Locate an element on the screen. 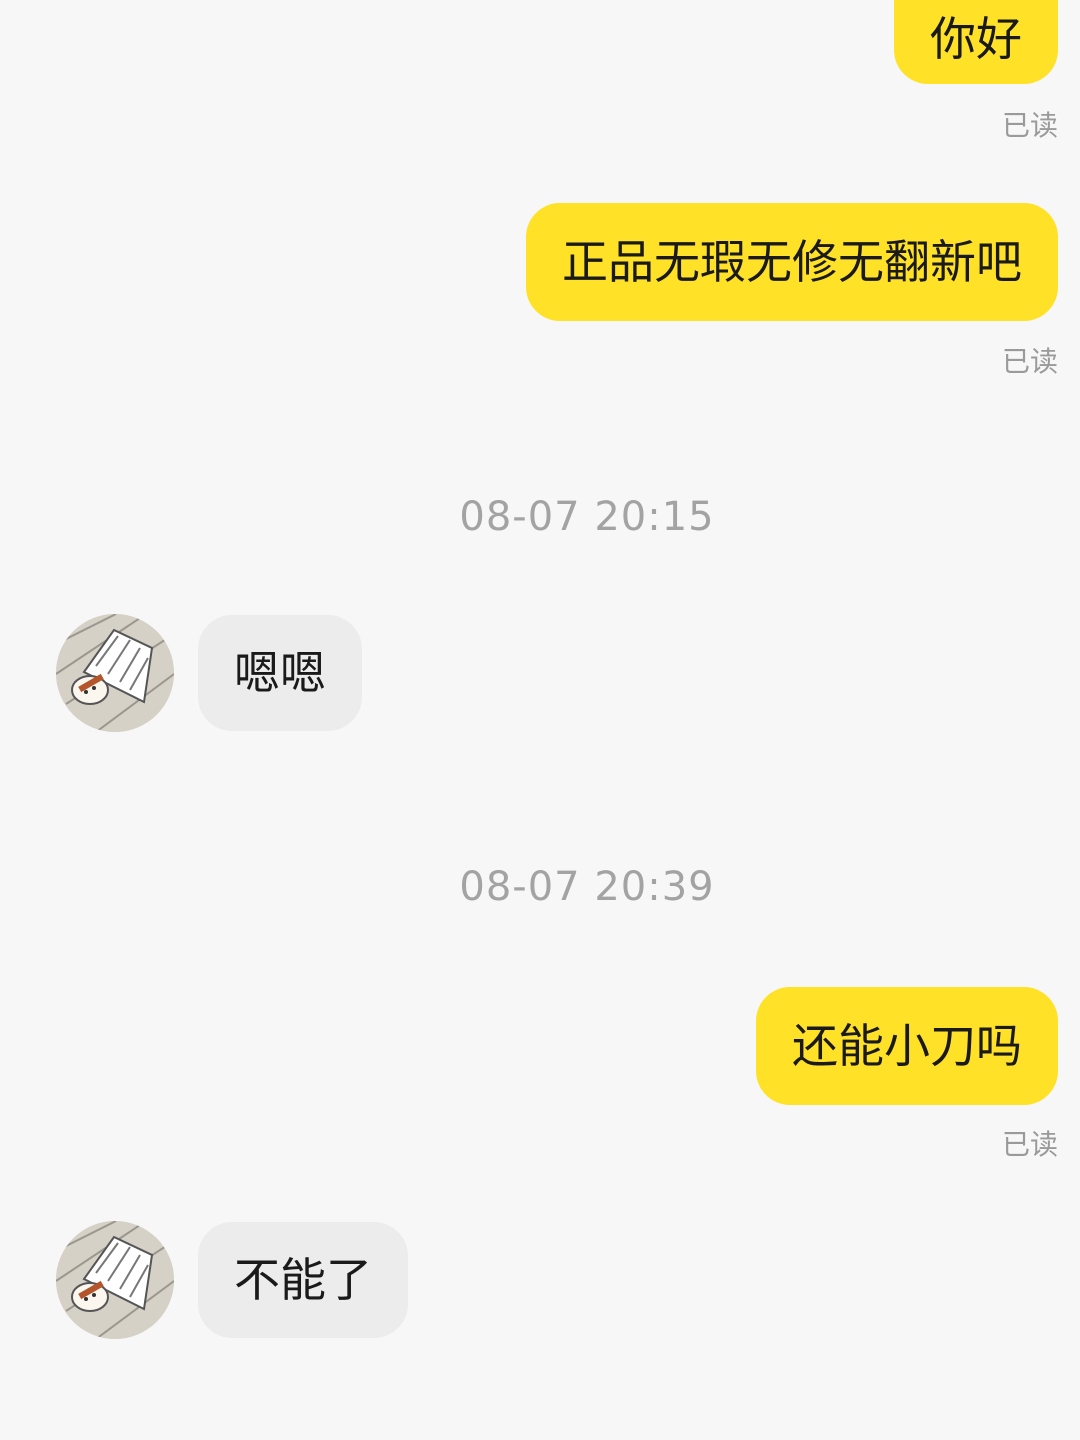 The height and width of the screenshot is (1440, 1080). incoming-message-bubble: 不能了 is located at coordinates (303, 1280).